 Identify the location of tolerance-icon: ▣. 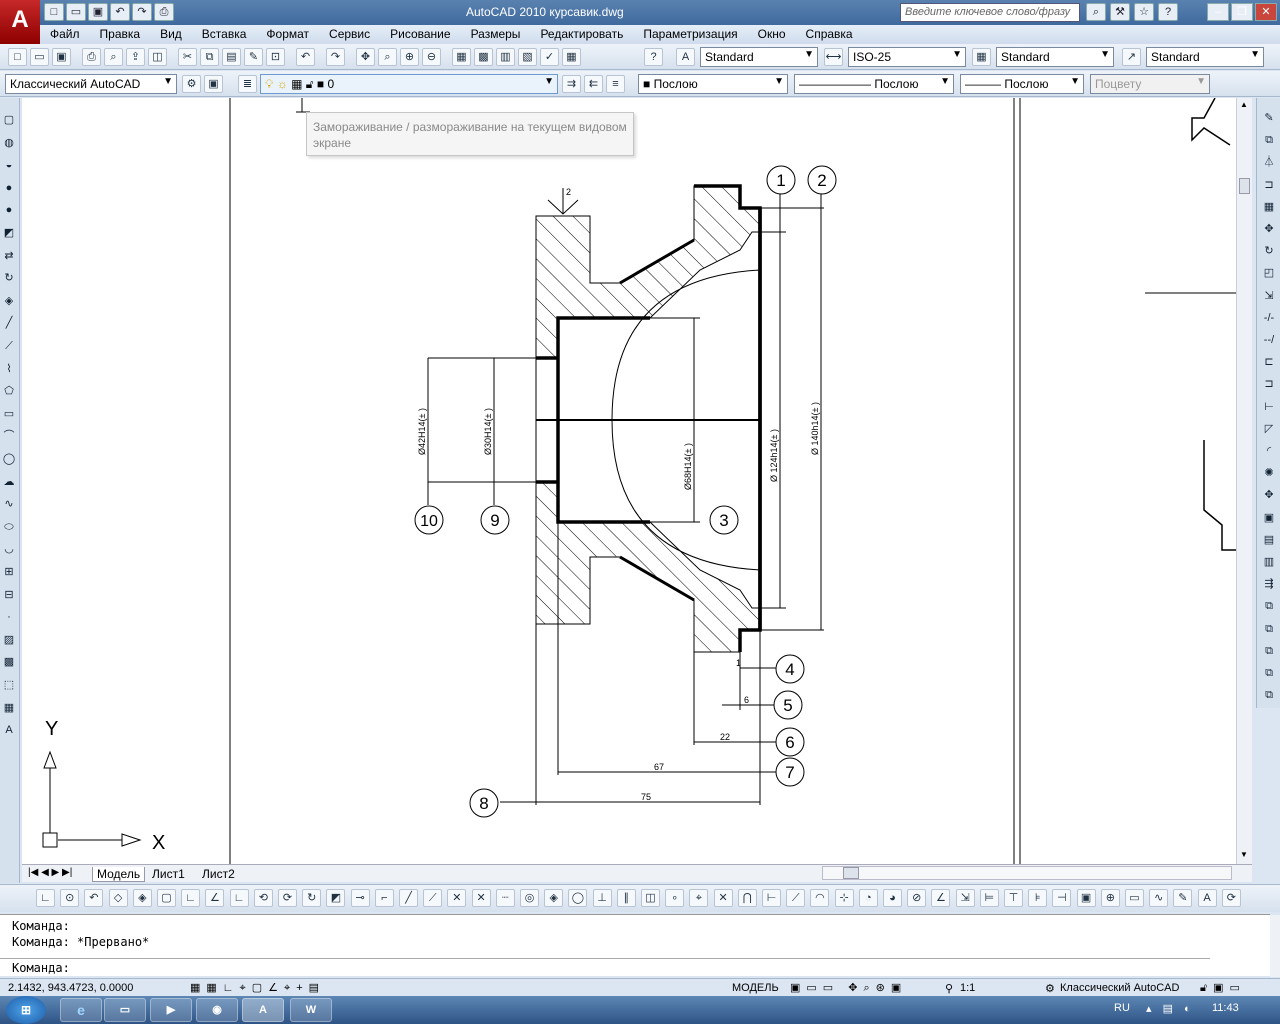
(1086, 898).